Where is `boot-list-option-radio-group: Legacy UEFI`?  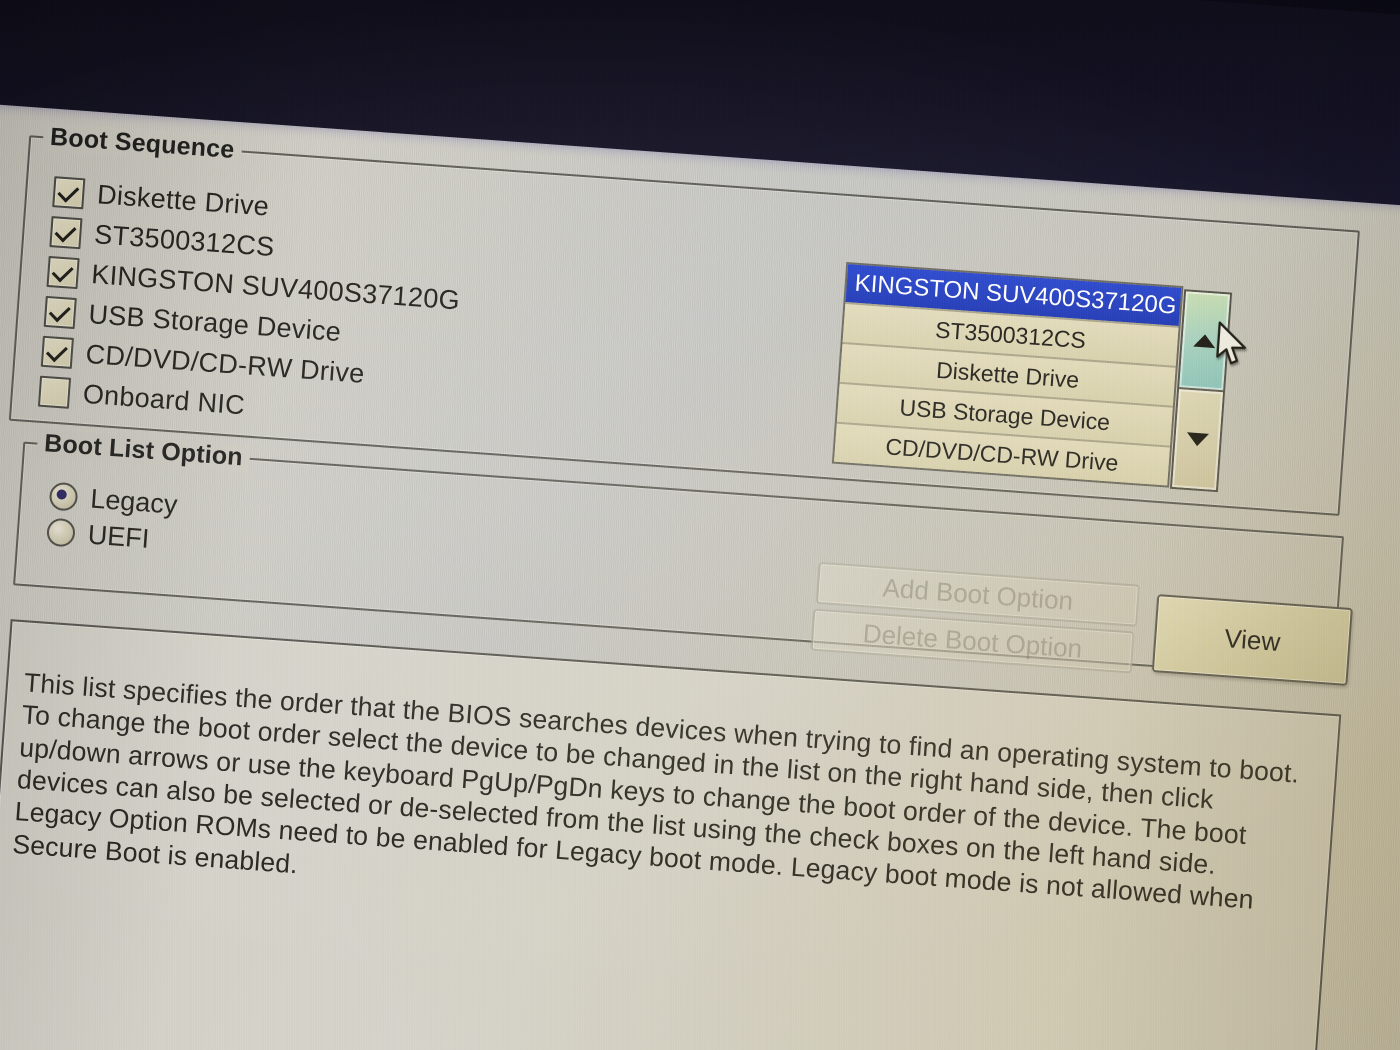
boot-list-option-radio-group: Legacy UEFI is located at coordinates (112, 518).